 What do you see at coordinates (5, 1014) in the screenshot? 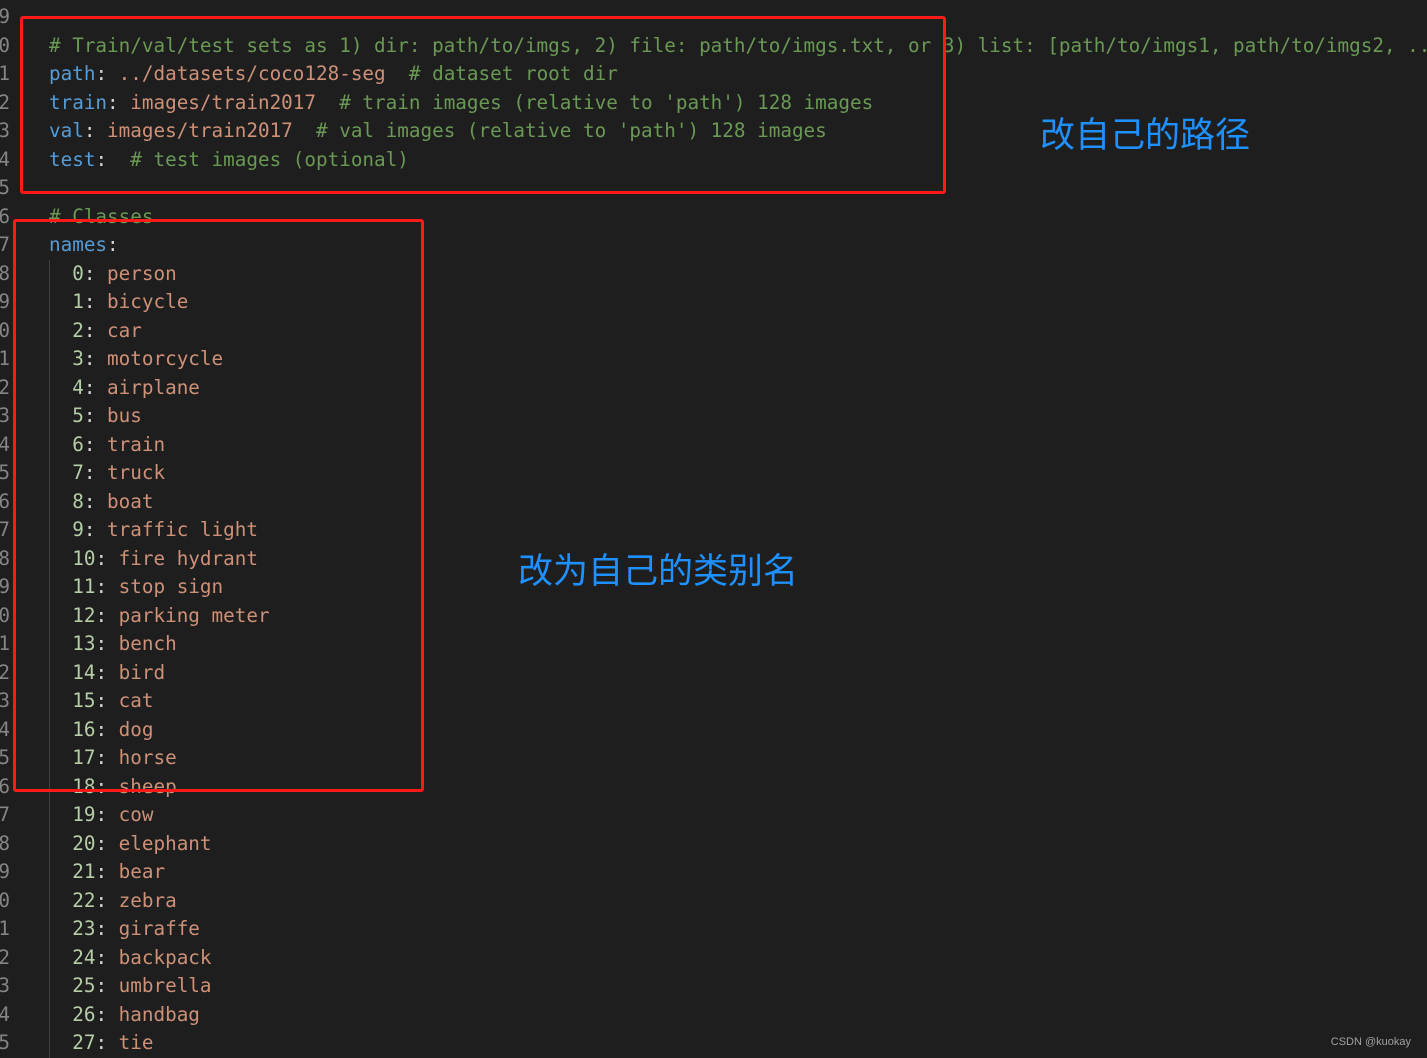
I see `line-number: 44` at bounding box center [5, 1014].